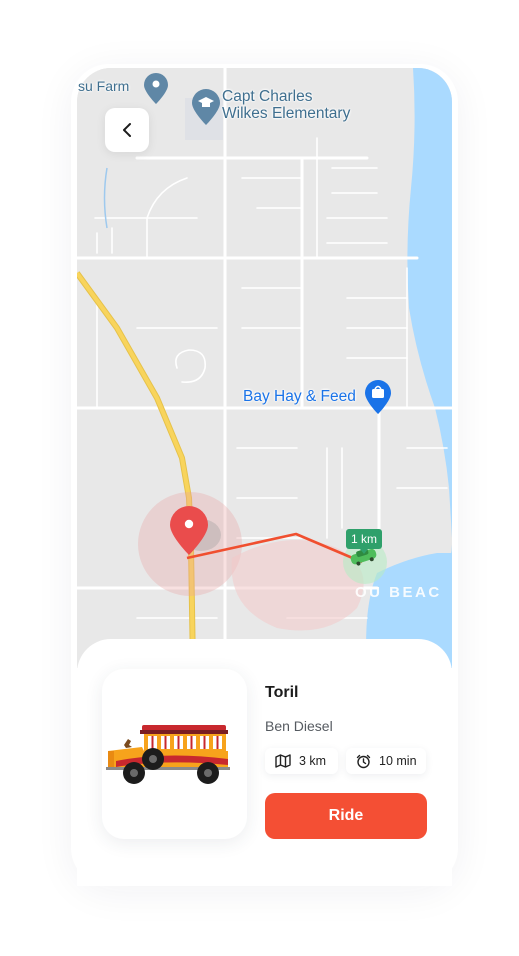 The image size is (519, 956). I want to click on route-name: Toril, so click(282, 692).